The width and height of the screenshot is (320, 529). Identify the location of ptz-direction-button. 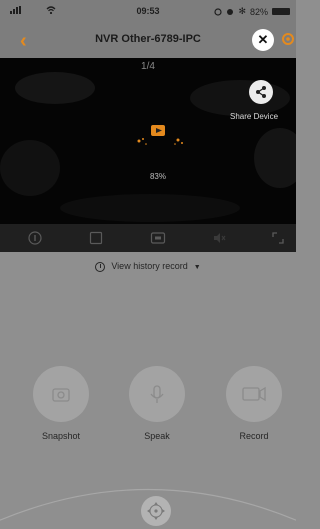
(156, 511).